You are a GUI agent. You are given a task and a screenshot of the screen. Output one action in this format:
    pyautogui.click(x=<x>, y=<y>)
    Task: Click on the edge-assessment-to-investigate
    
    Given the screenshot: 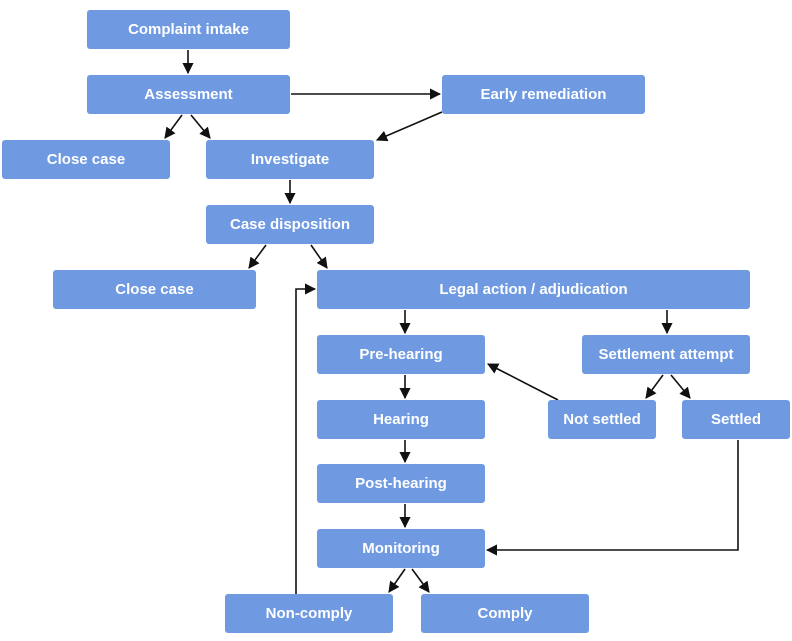 What is the action you would take?
    pyautogui.click(x=200, y=126)
    